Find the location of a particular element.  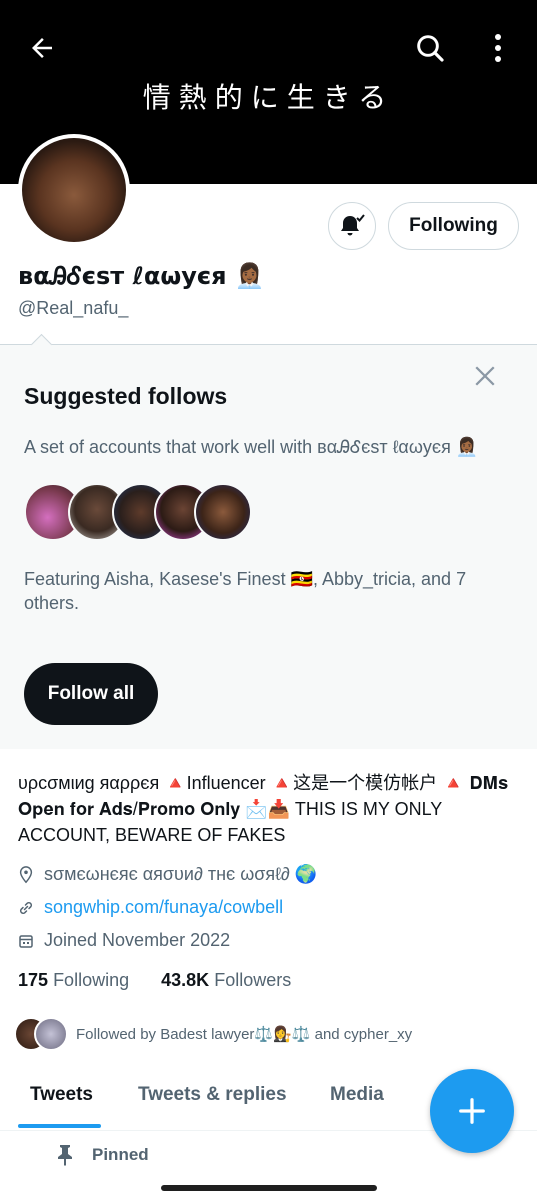

compose-tweet-button is located at coordinates (472, 1111).